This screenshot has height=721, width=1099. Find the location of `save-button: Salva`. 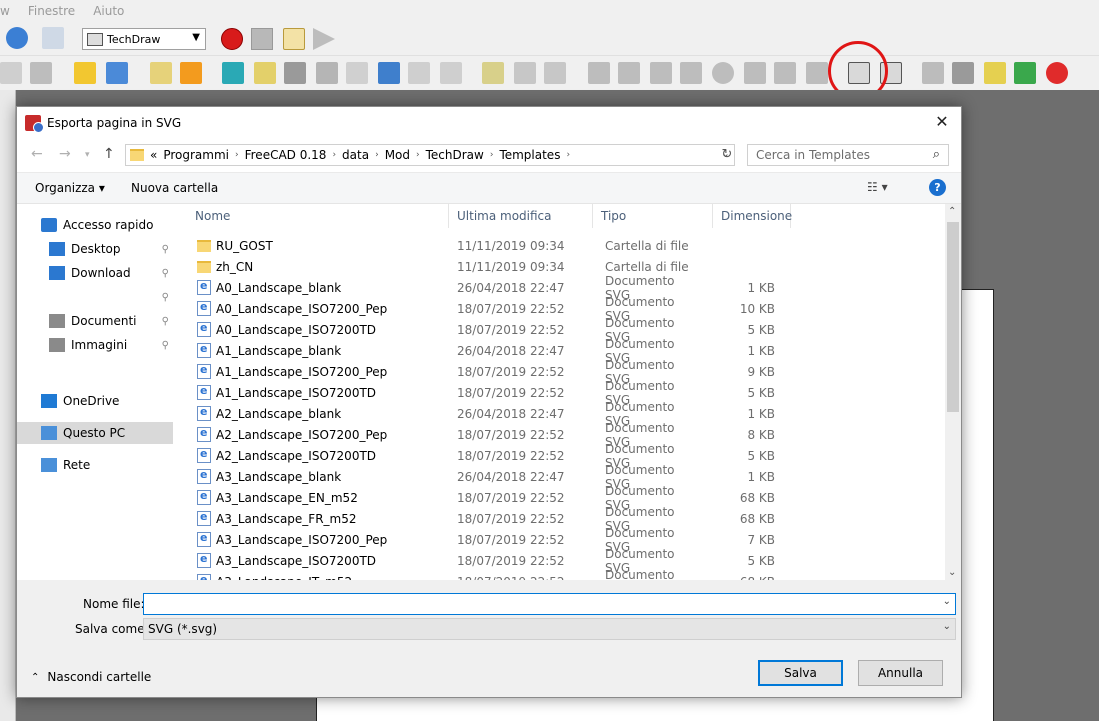

save-button: Salva is located at coordinates (800, 673).